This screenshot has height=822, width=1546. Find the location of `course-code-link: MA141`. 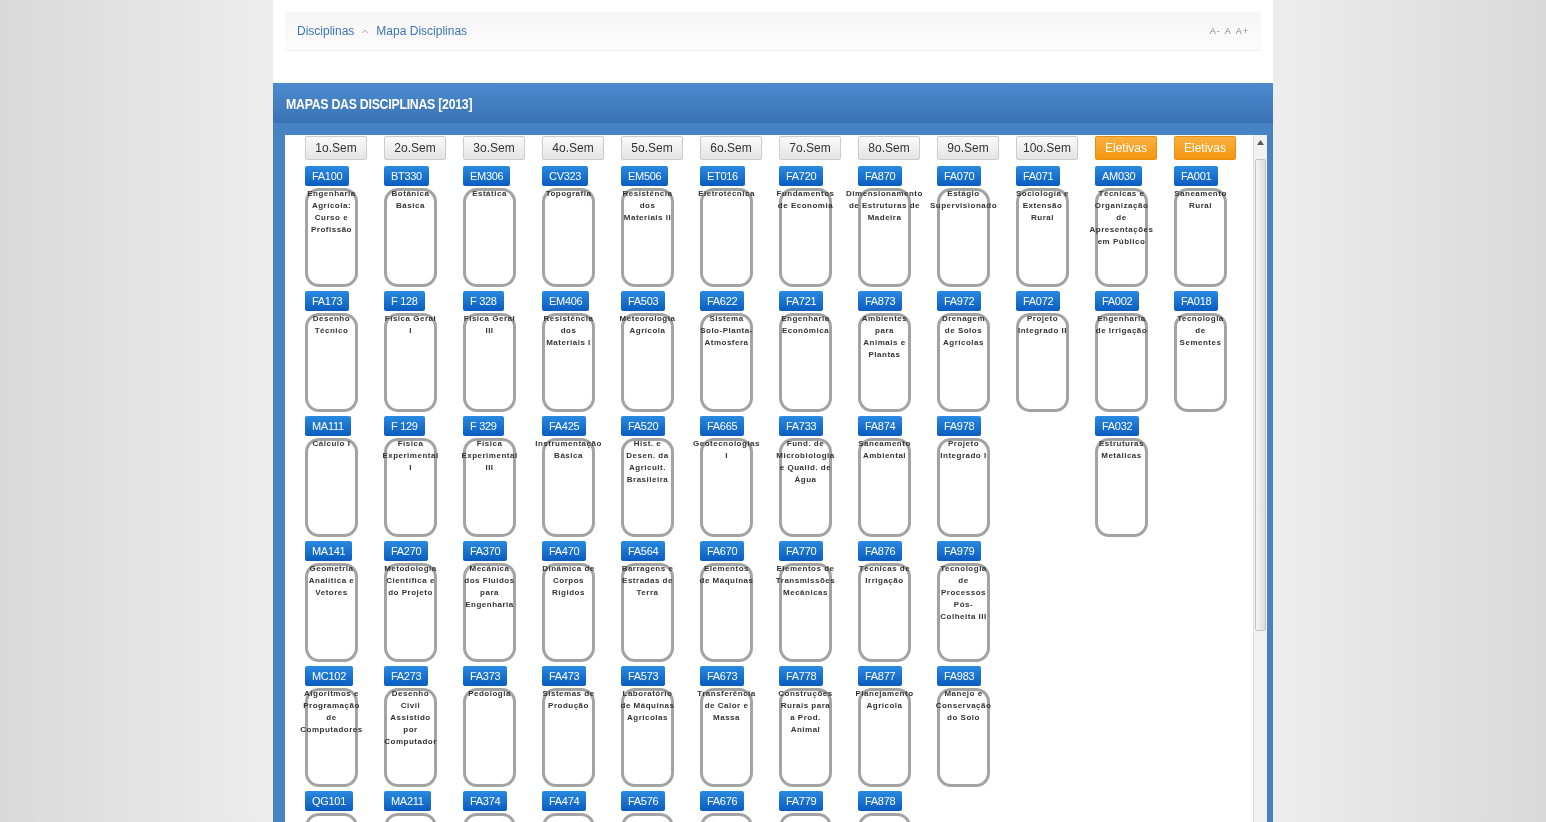

course-code-link: MA141 is located at coordinates (329, 551).